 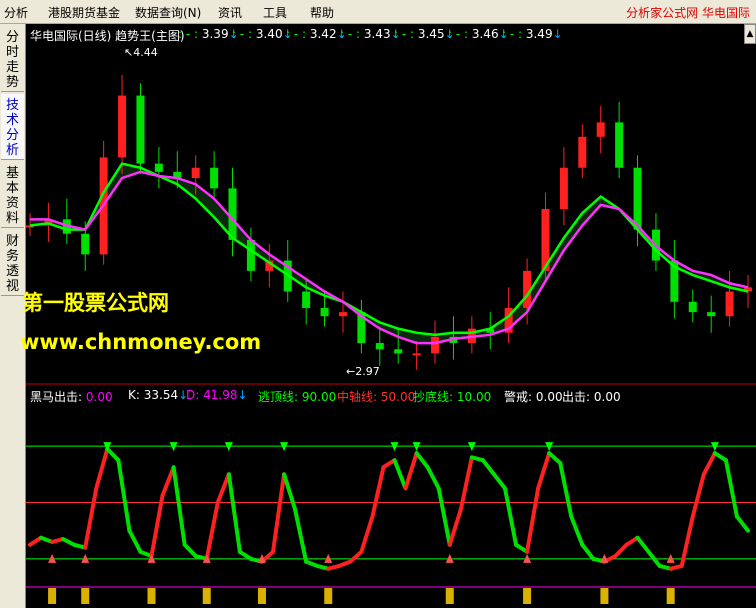 I want to click on tab-label: 技术分析, so click(x=12, y=128).